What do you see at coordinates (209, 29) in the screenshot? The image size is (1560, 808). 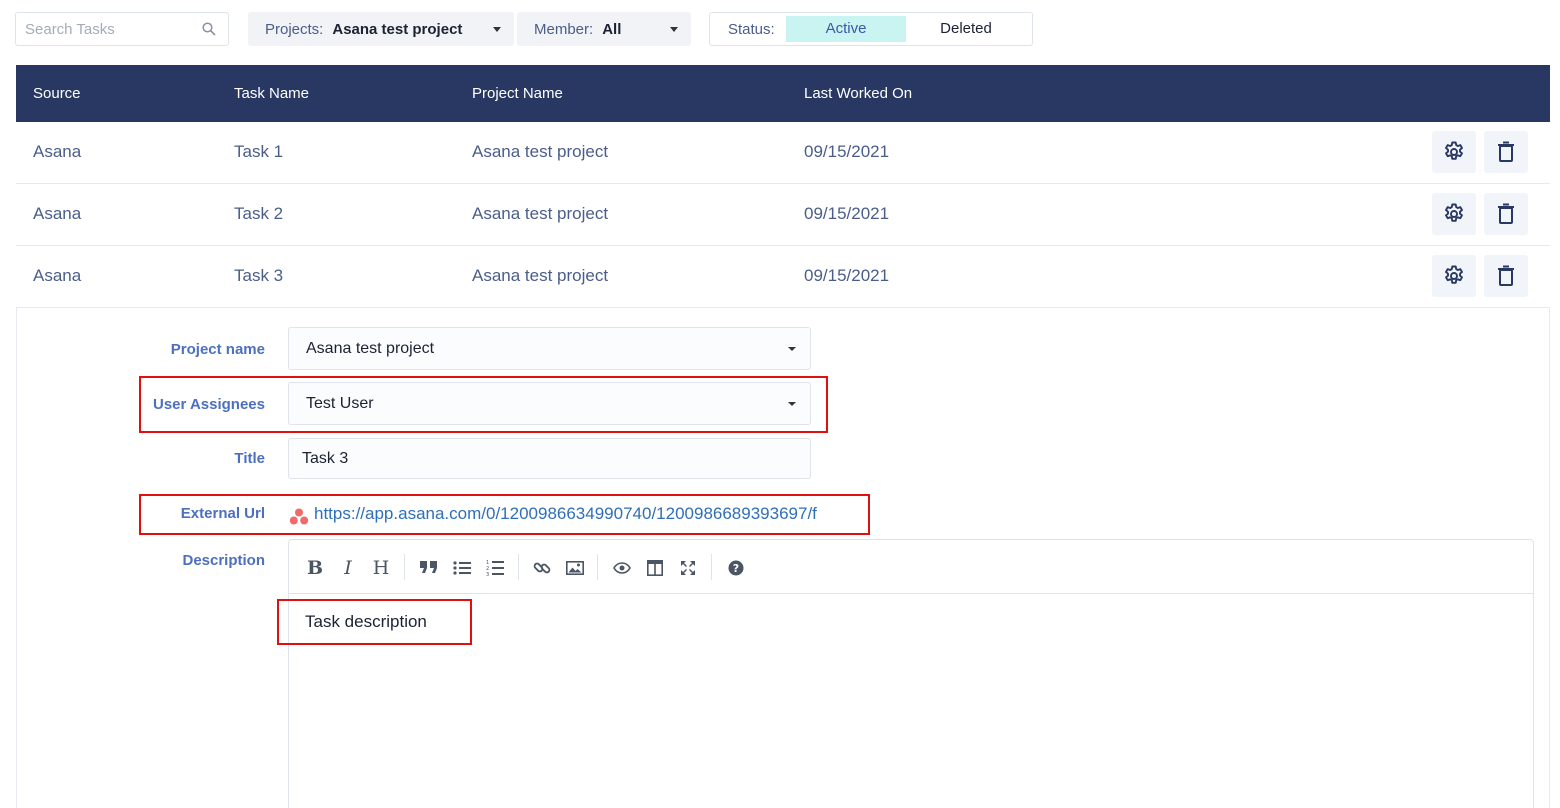 I see `search-icon` at bounding box center [209, 29].